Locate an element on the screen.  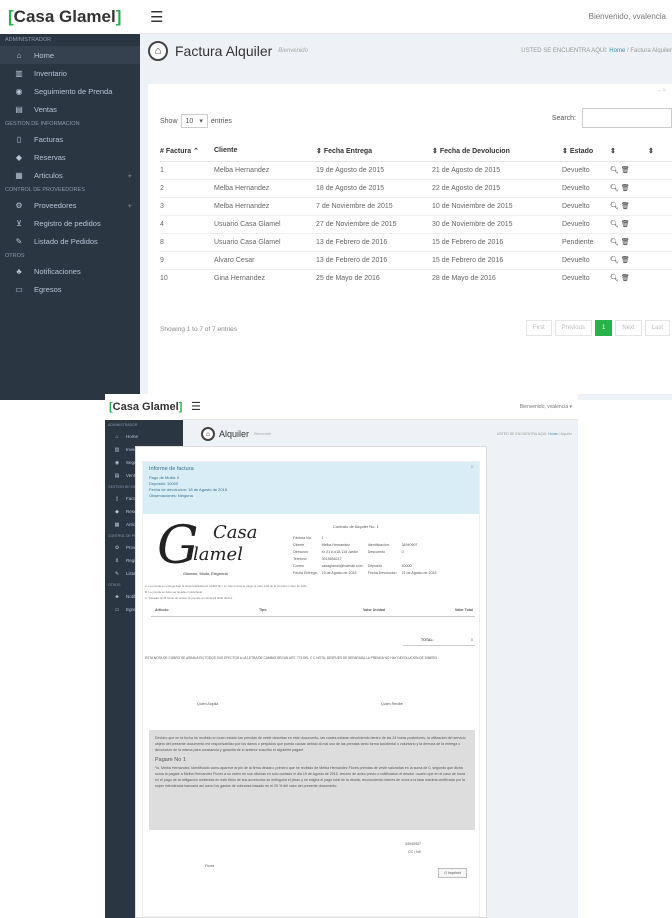
sidebar-item-seguimiento: ◉Seguimiento de Prenda is located at coordinates (70, 91).